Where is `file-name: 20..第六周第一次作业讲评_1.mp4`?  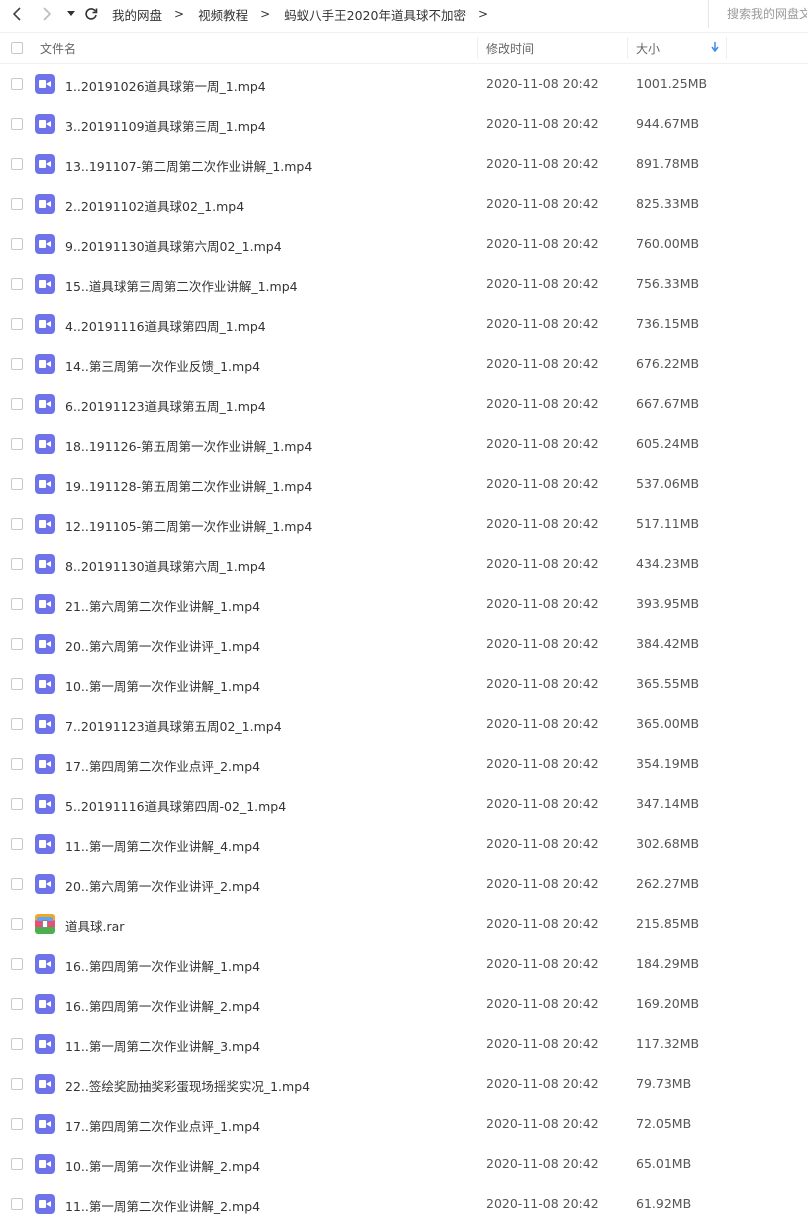 file-name: 20..第六周第一次作业讲评_1.mp4 is located at coordinates (162, 645).